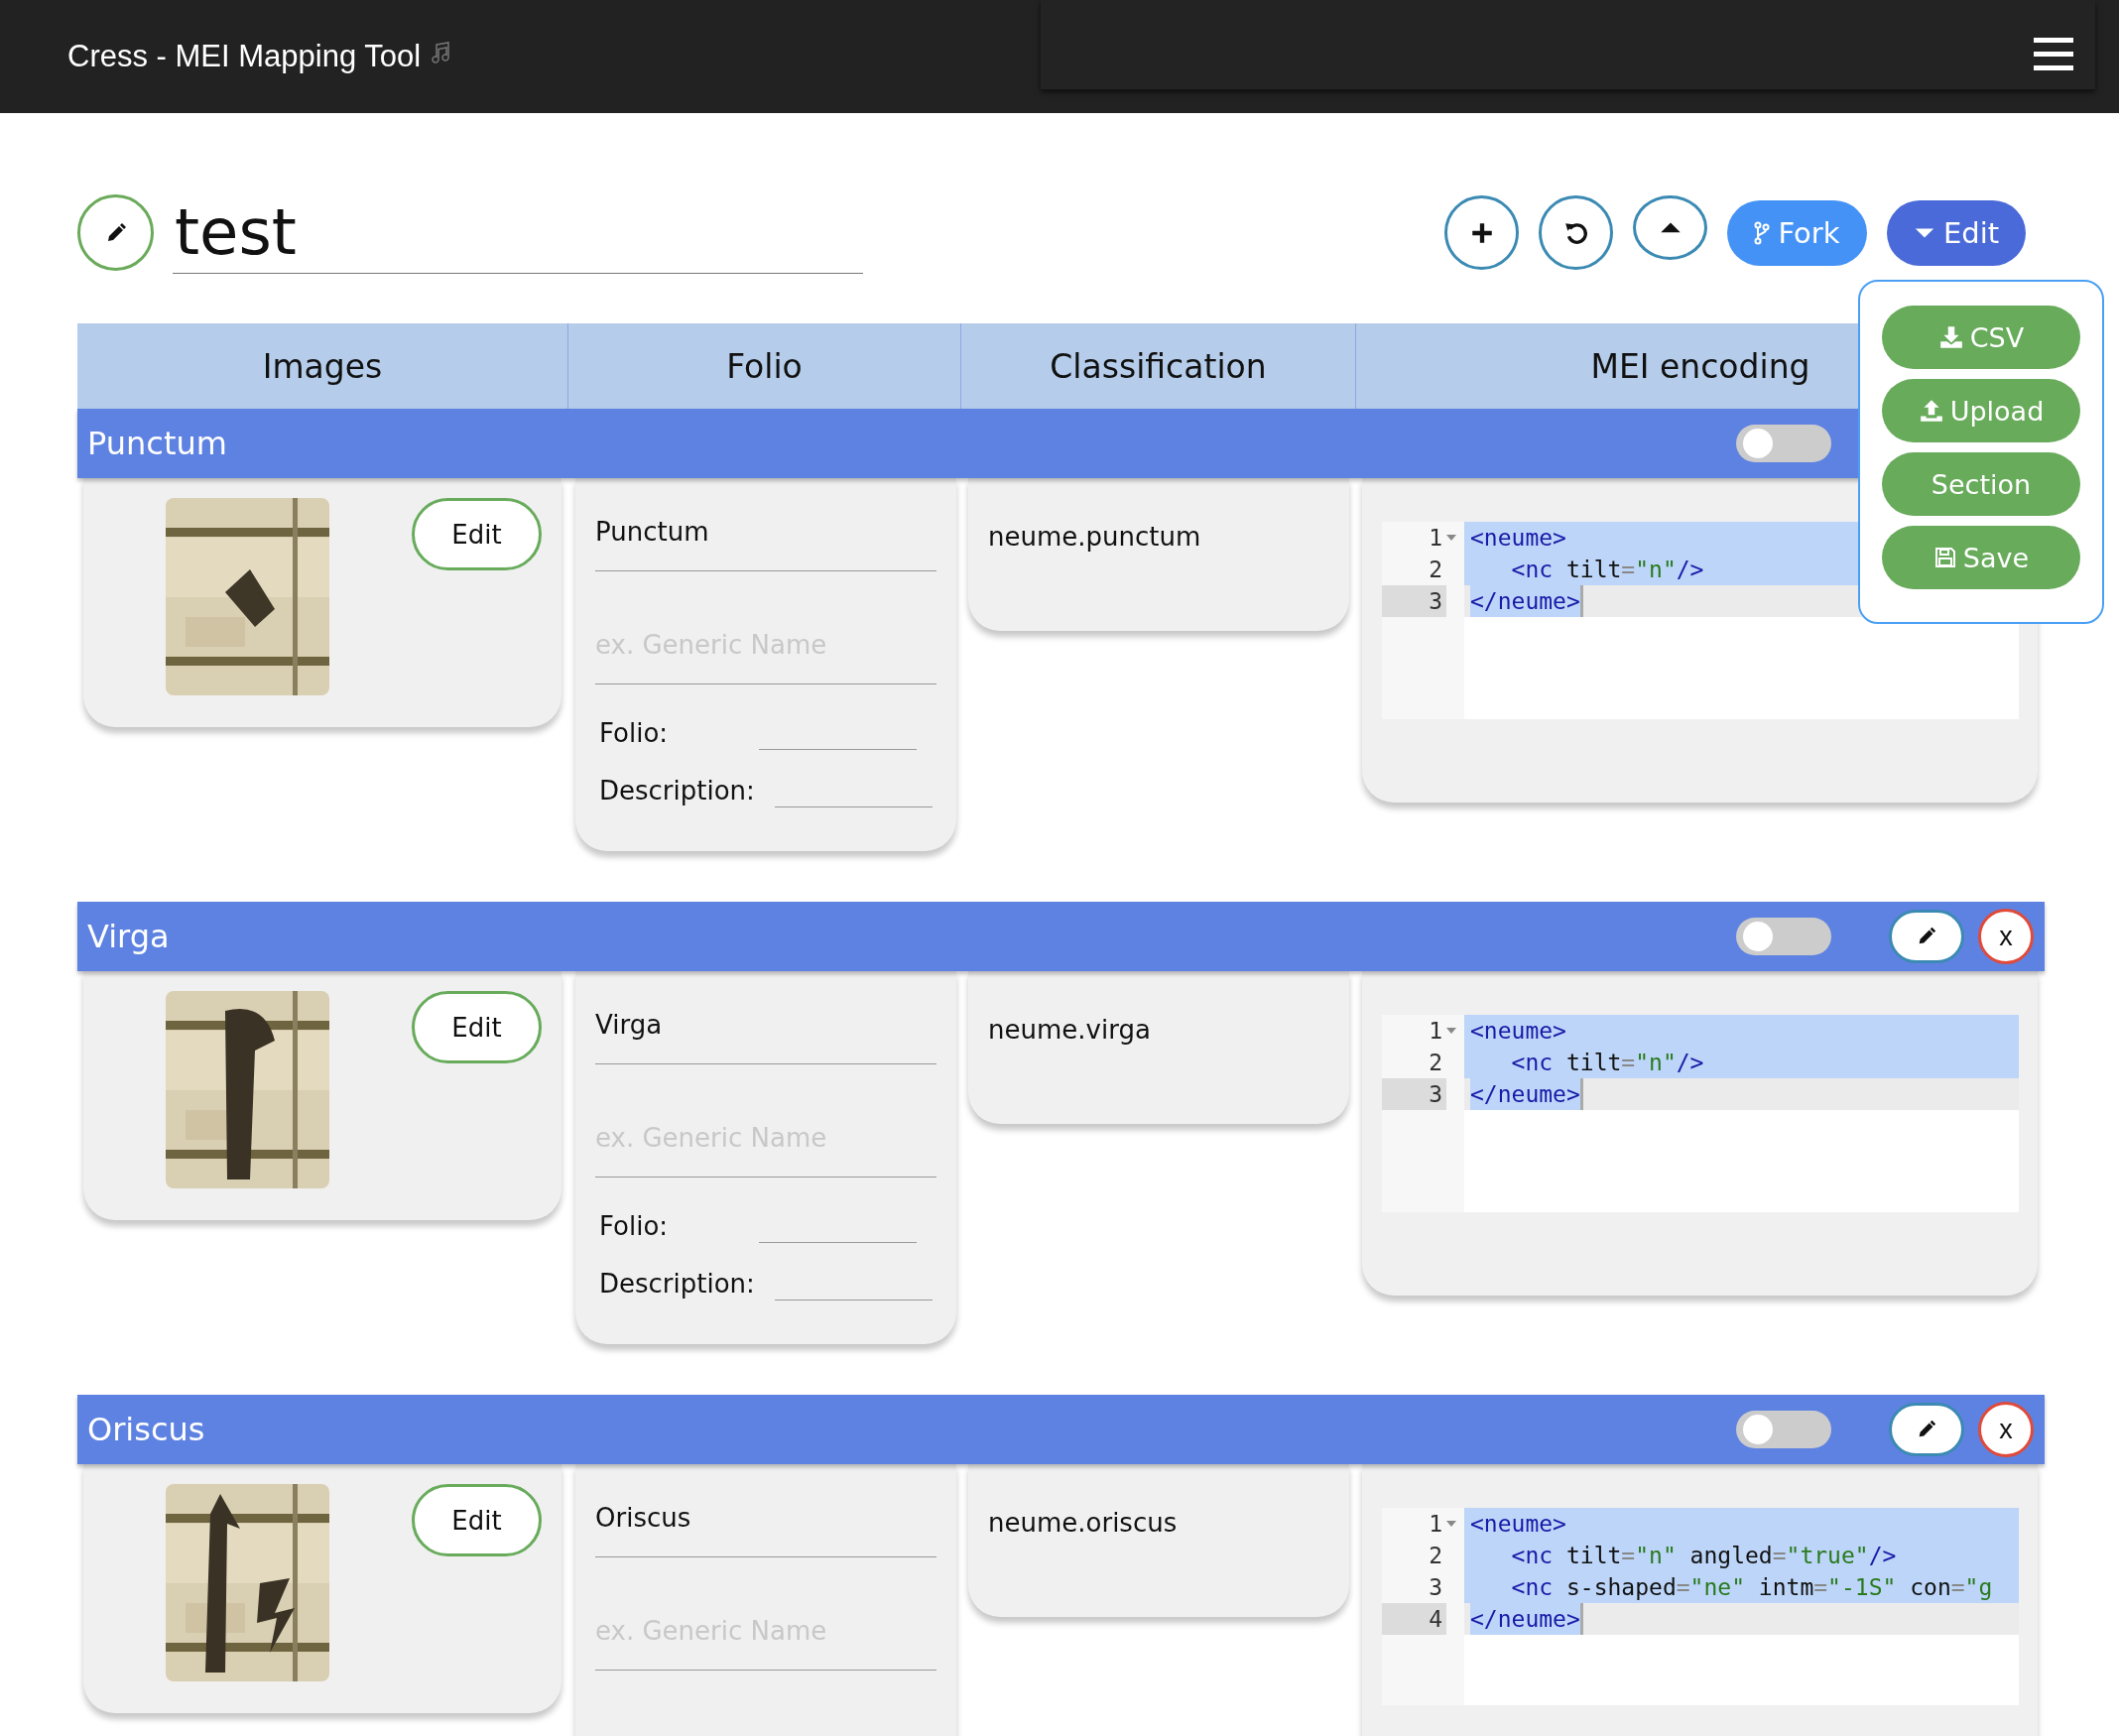  What do you see at coordinates (1944, 557) in the screenshot?
I see `save-icon` at bounding box center [1944, 557].